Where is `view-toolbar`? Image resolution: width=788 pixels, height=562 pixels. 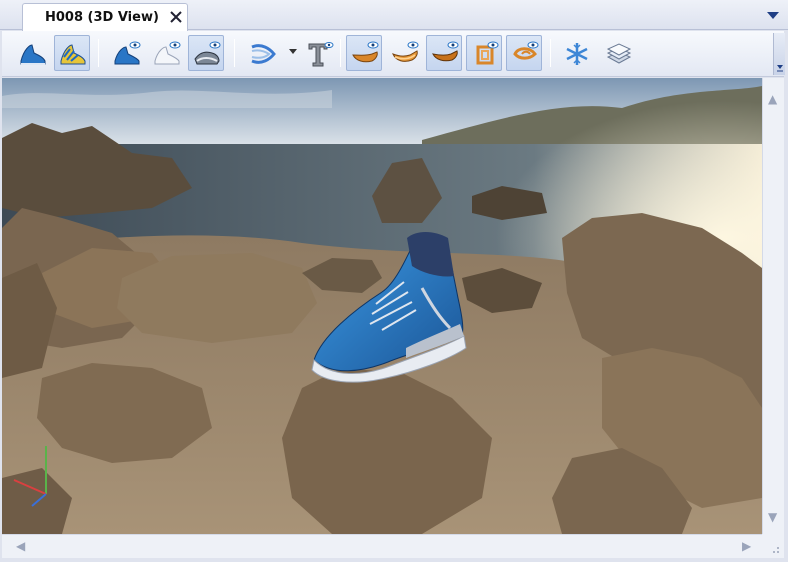
view-toolbar is located at coordinates (393, 54).